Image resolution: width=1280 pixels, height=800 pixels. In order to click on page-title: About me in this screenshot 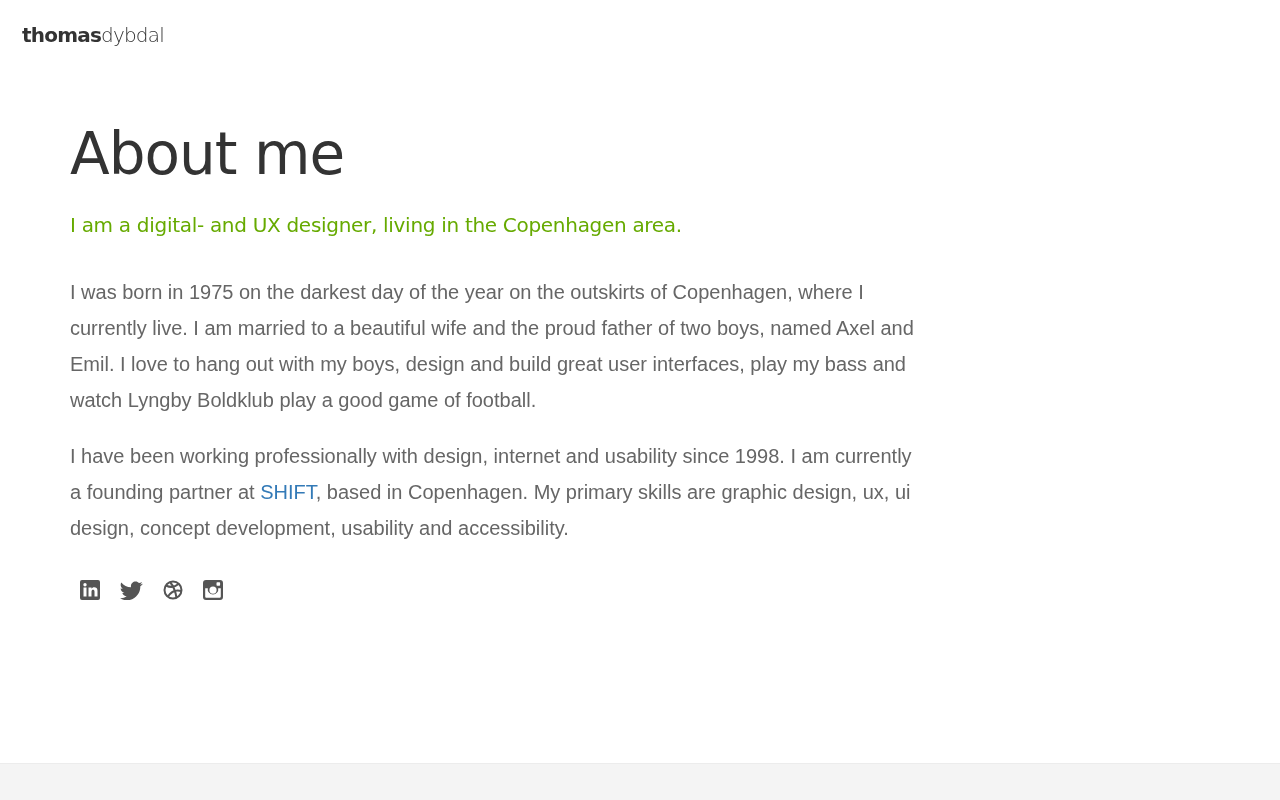, I will do `click(208, 154)`.